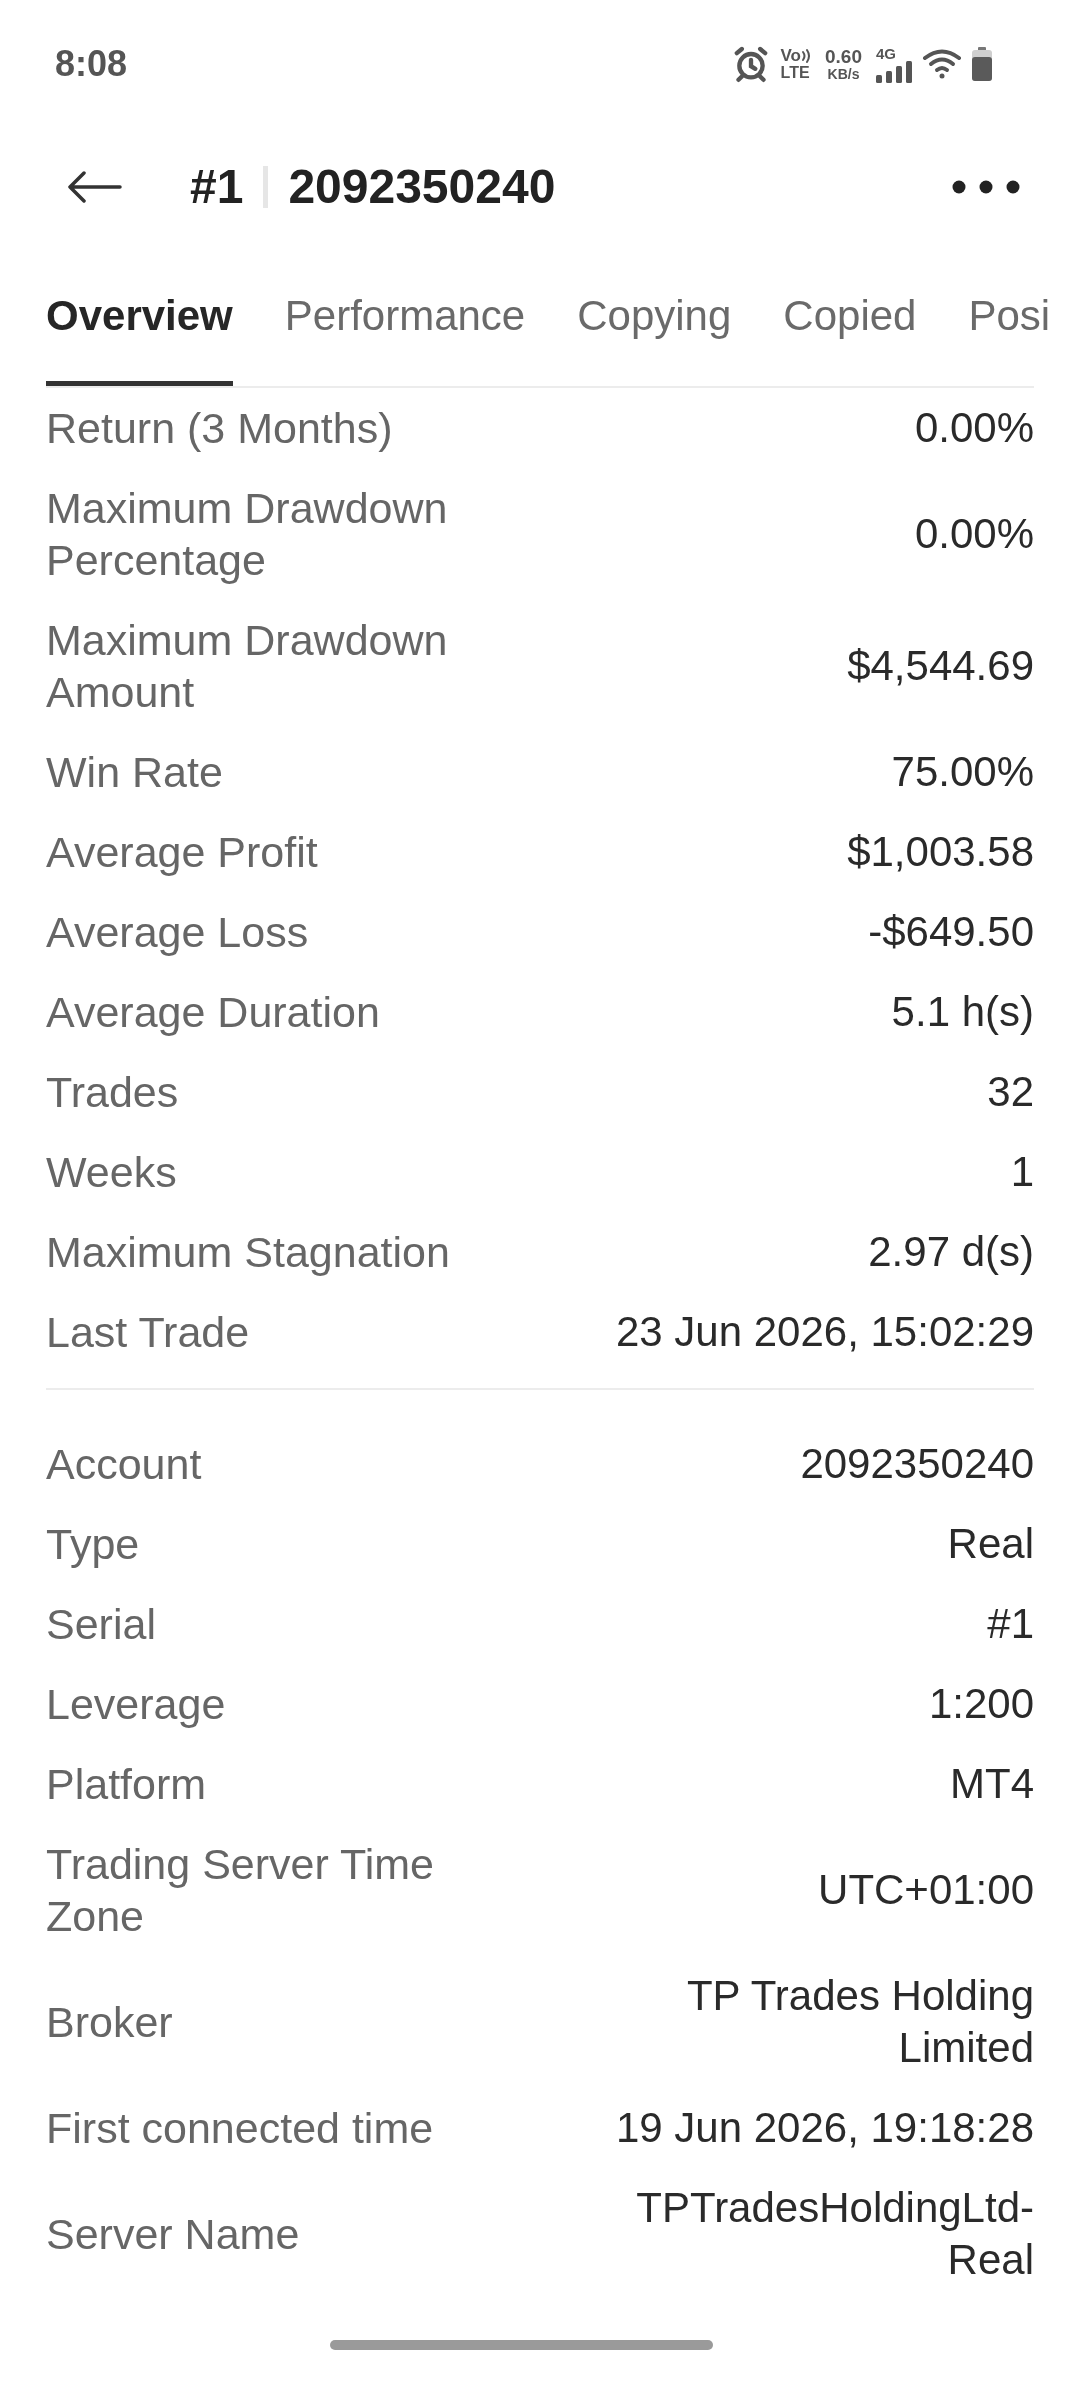 This screenshot has height=2392, width=1080. What do you see at coordinates (124, 1464) in the screenshot?
I see `stat-label: Account` at bounding box center [124, 1464].